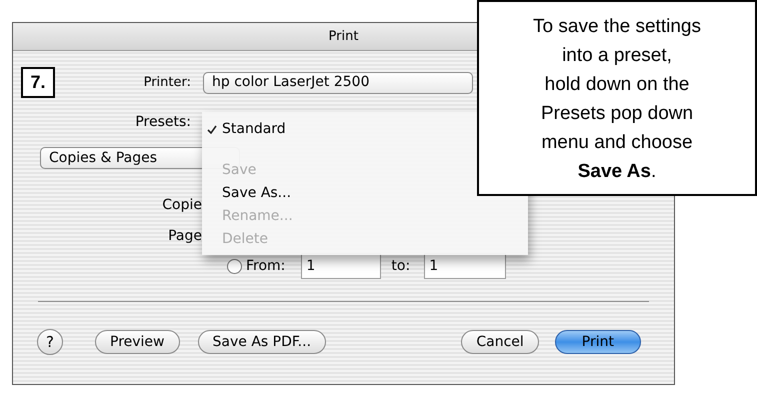  I want to click on to-label: to:, so click(400, 266).